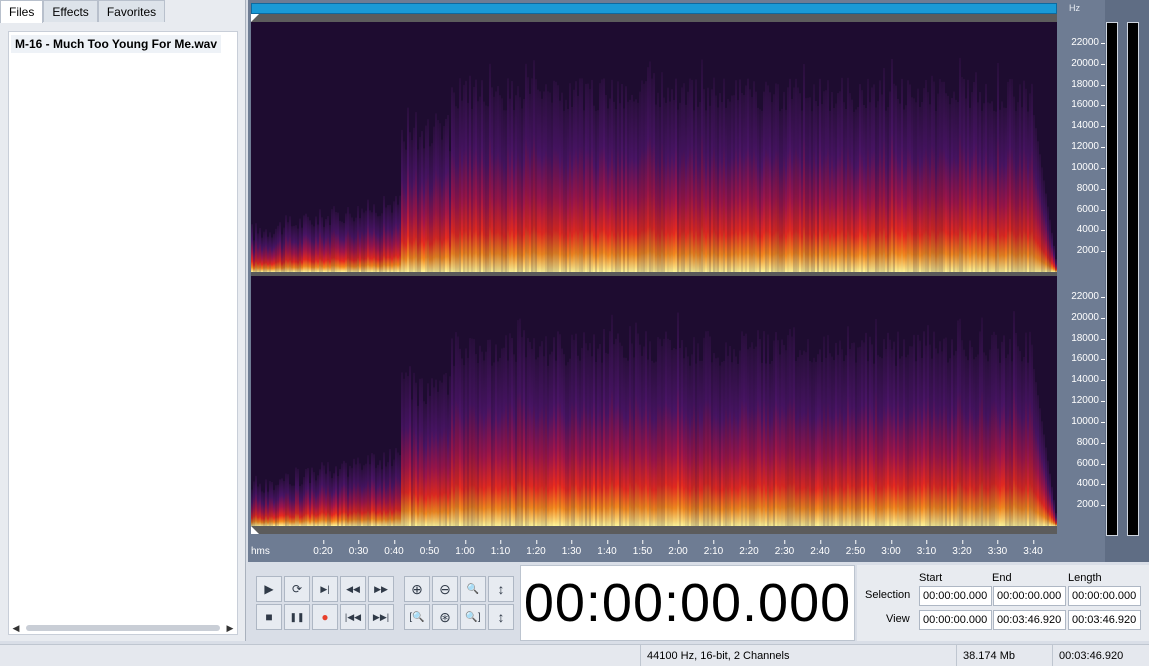 The width and height of the screenshot is (1149, 666). What do you see at coordinates (394, 548) in the screenshot?
I see `time-tick-label: 0:40` at bounding box center [394, 548].